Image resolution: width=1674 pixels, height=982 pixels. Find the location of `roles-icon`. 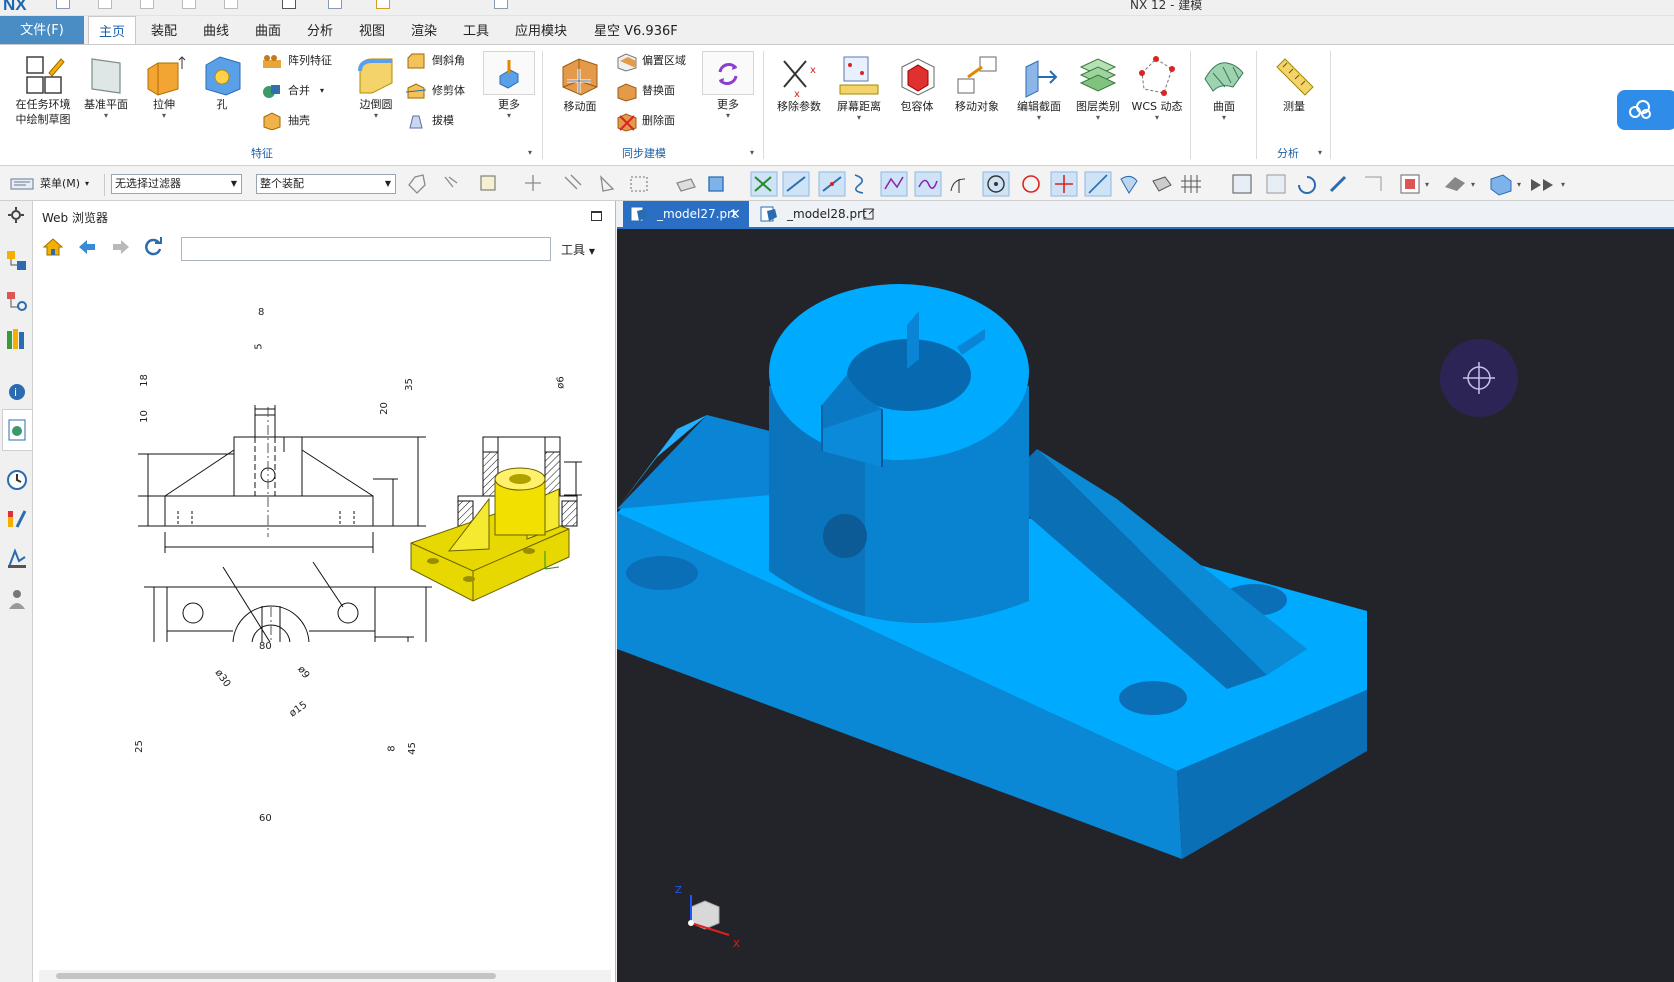

roles-icon is located at coordinates (17, 599).